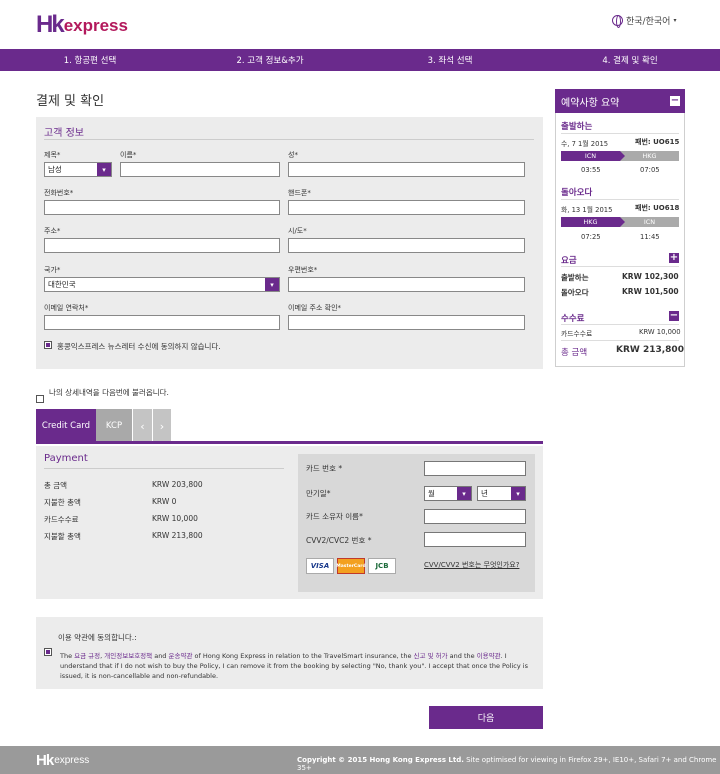 The width and height of the screenshot is (720, 774). Describe the element at coordinates (97, 637) in the screenshot. I see `terms-agree-label: 이용 약관에 동의합니다.:` at that location.